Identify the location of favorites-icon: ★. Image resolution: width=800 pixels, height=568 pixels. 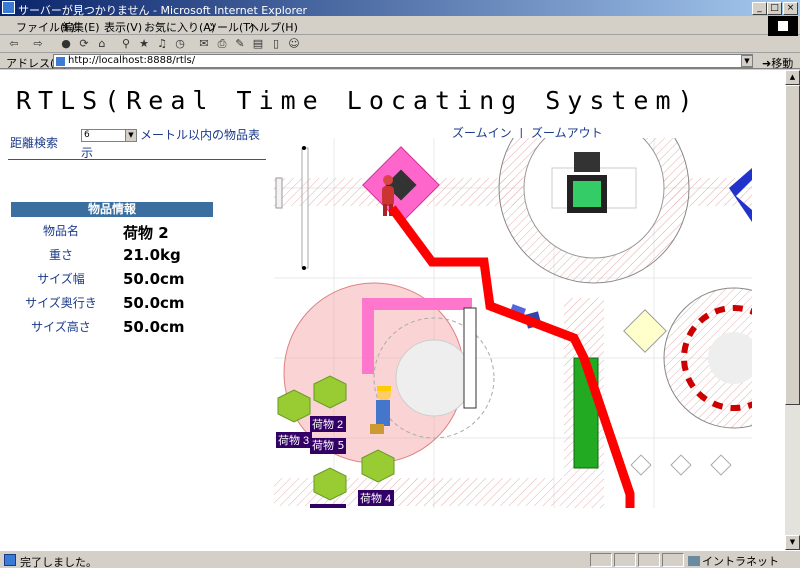
(144, 44).